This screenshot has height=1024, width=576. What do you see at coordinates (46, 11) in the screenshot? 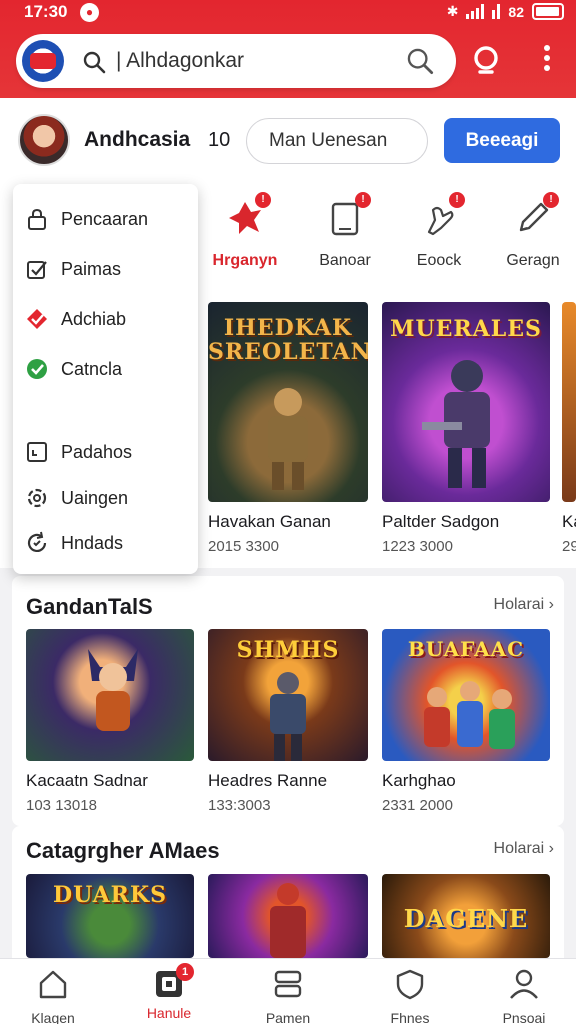
I see `status-time: 17:30` at bounding box center [46, 11].